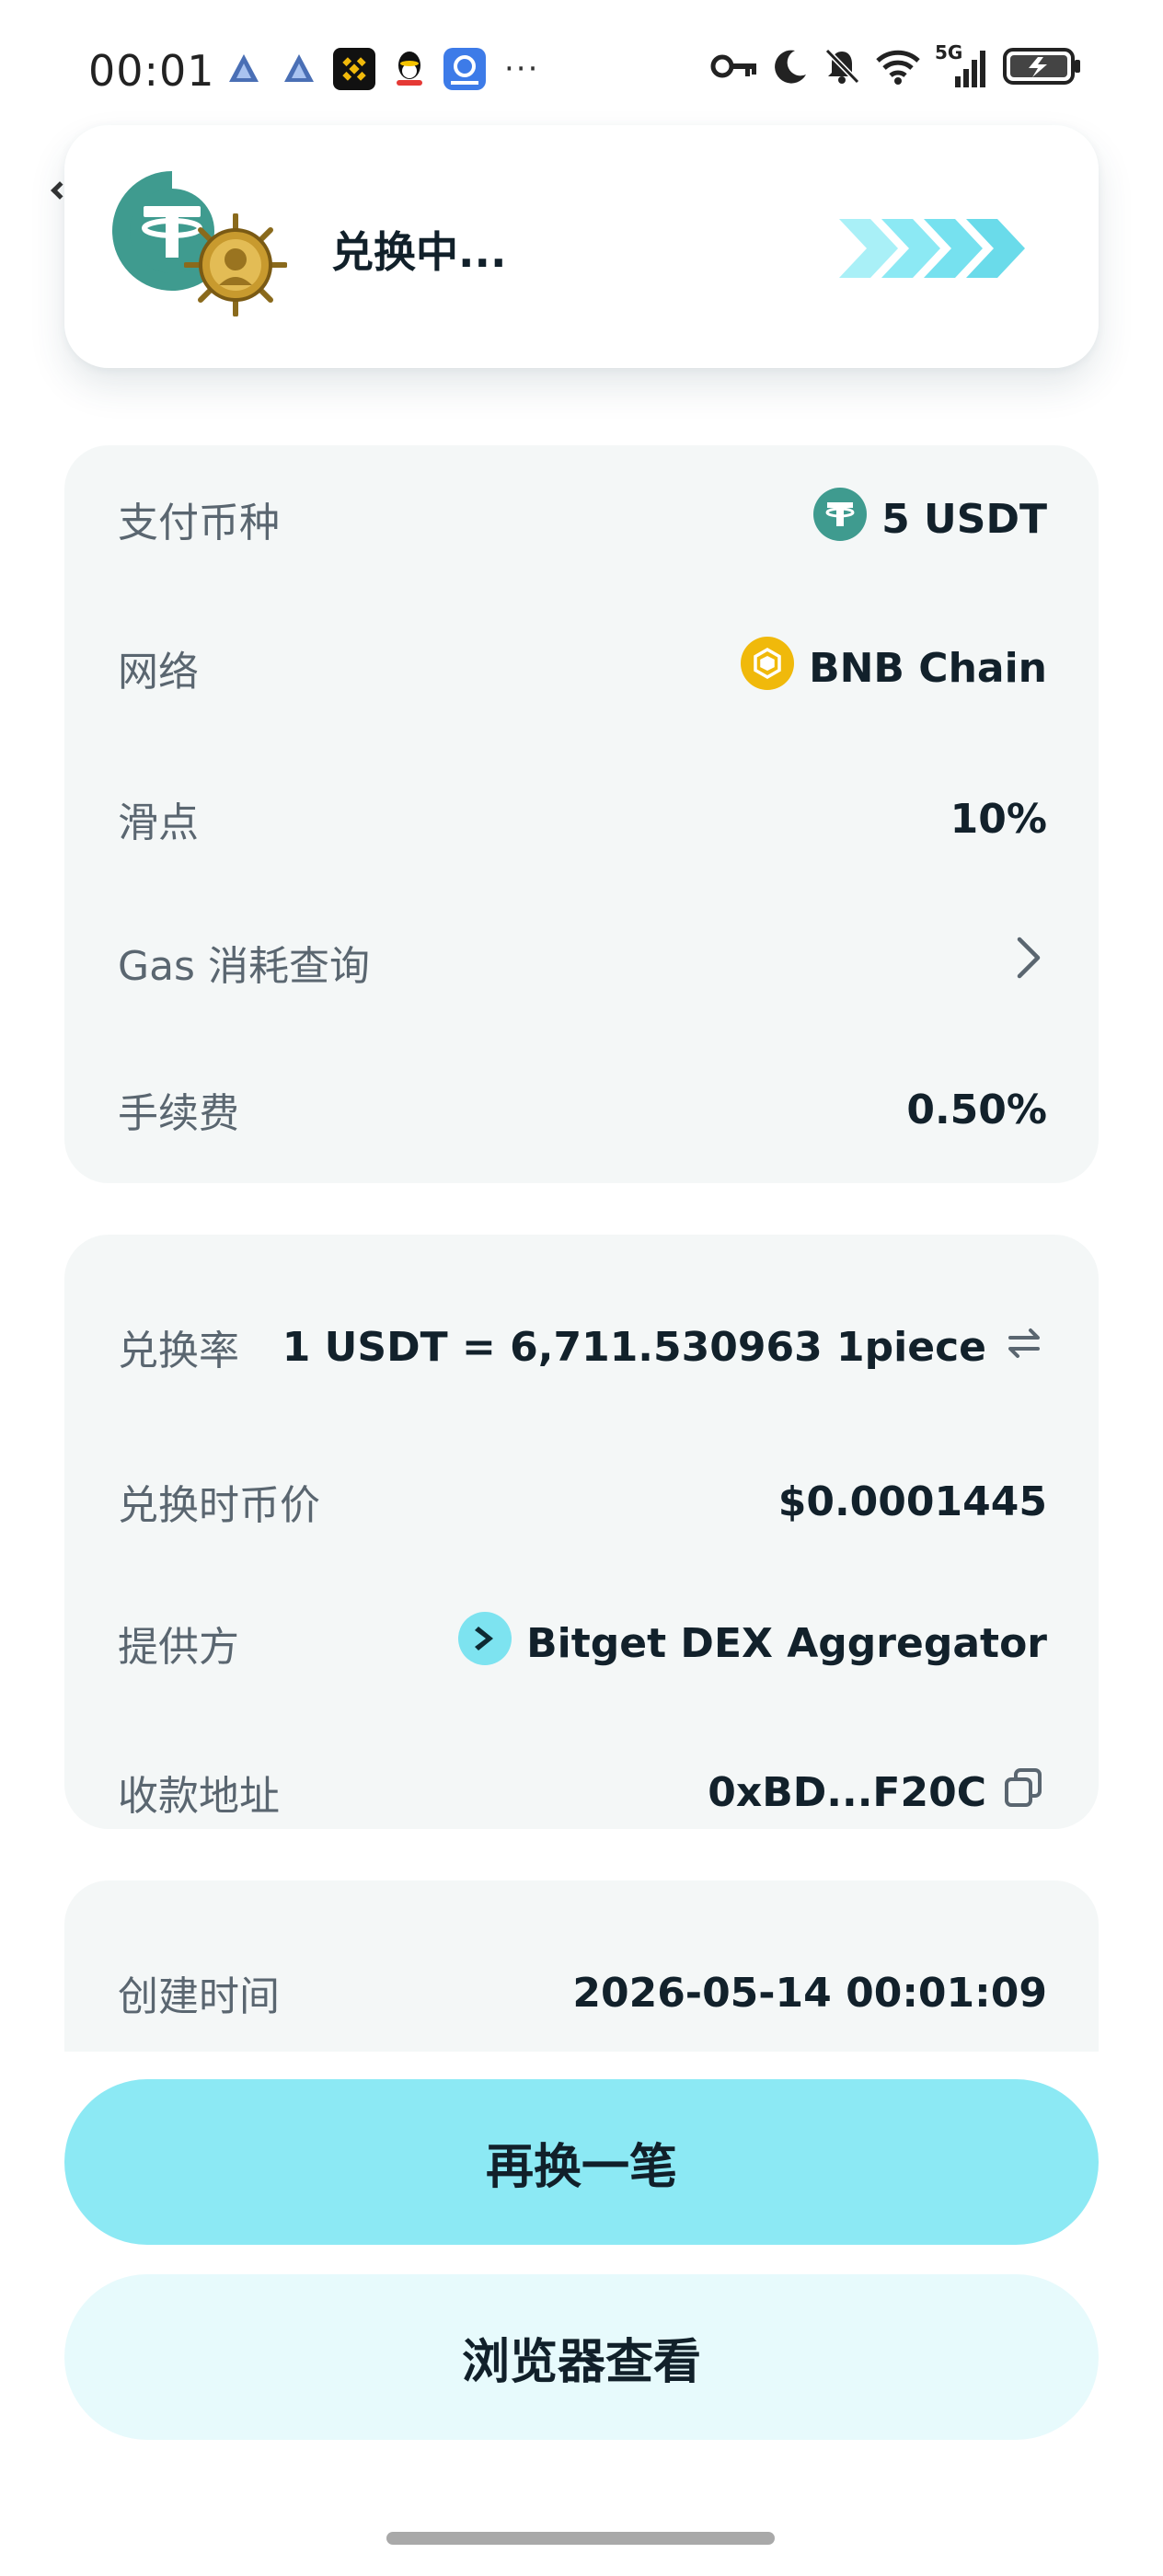  I want to click on pay-coin-value: 5 USDT, so click(930, 519).